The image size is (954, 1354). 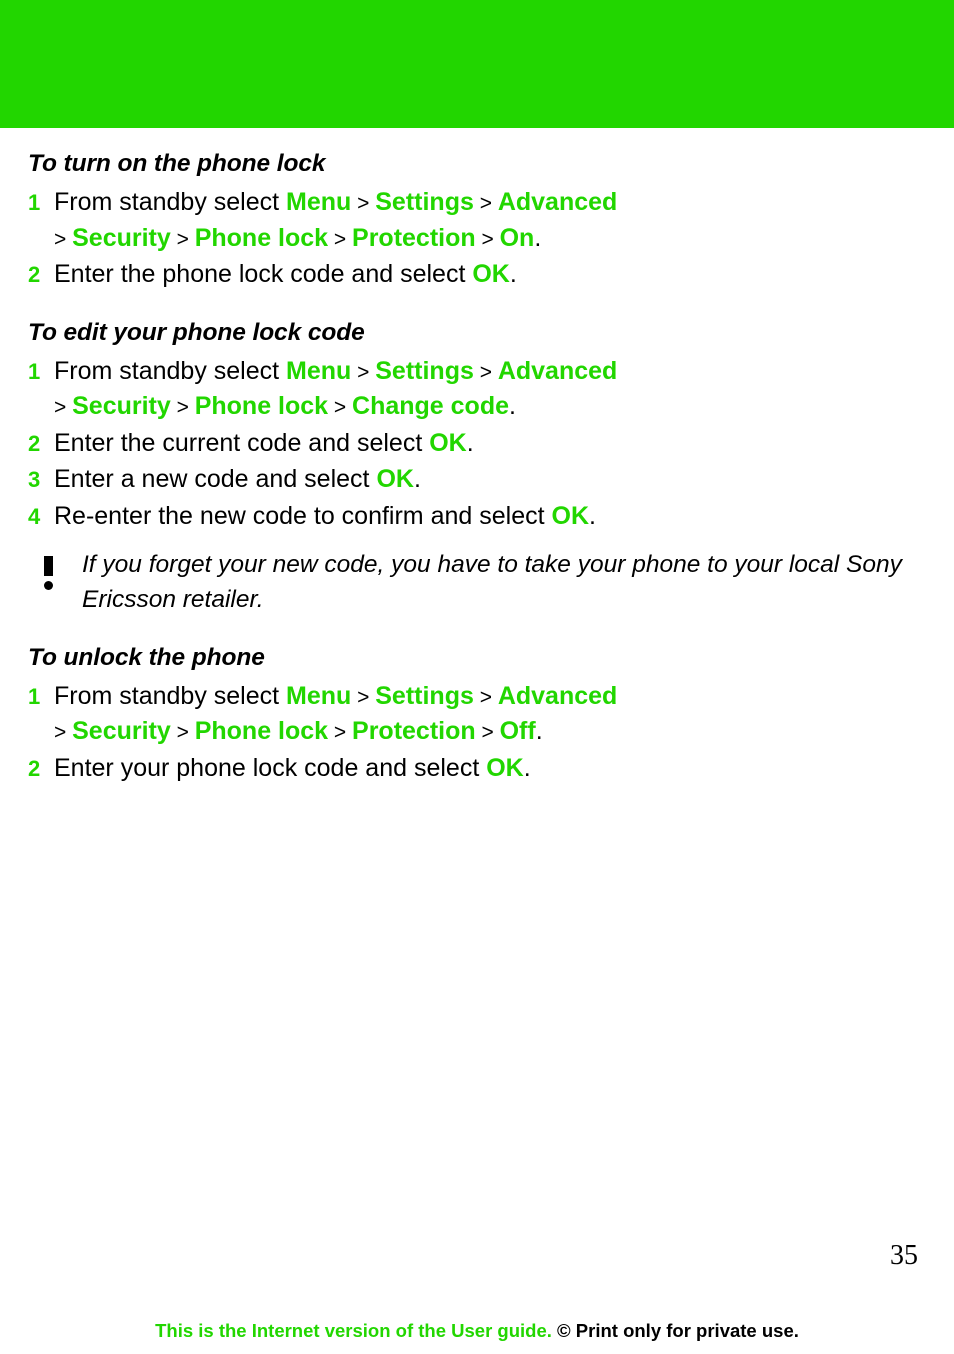 I want to click on exclamation-dot, so click(x=48, y=585).